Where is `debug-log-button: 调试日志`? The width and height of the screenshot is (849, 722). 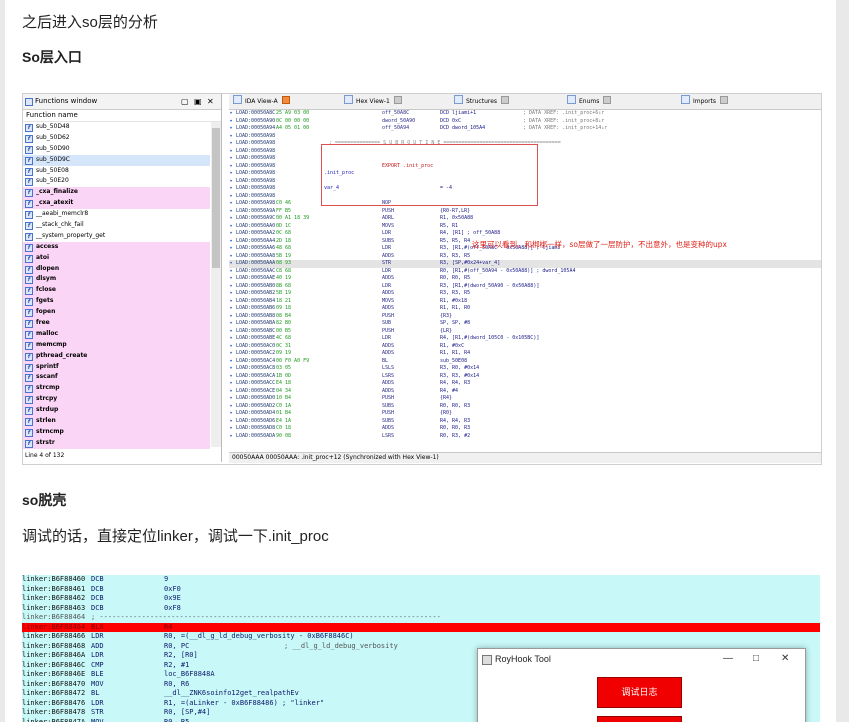 debug-log-button: 调试日志 is located at coordinates (639, 692).